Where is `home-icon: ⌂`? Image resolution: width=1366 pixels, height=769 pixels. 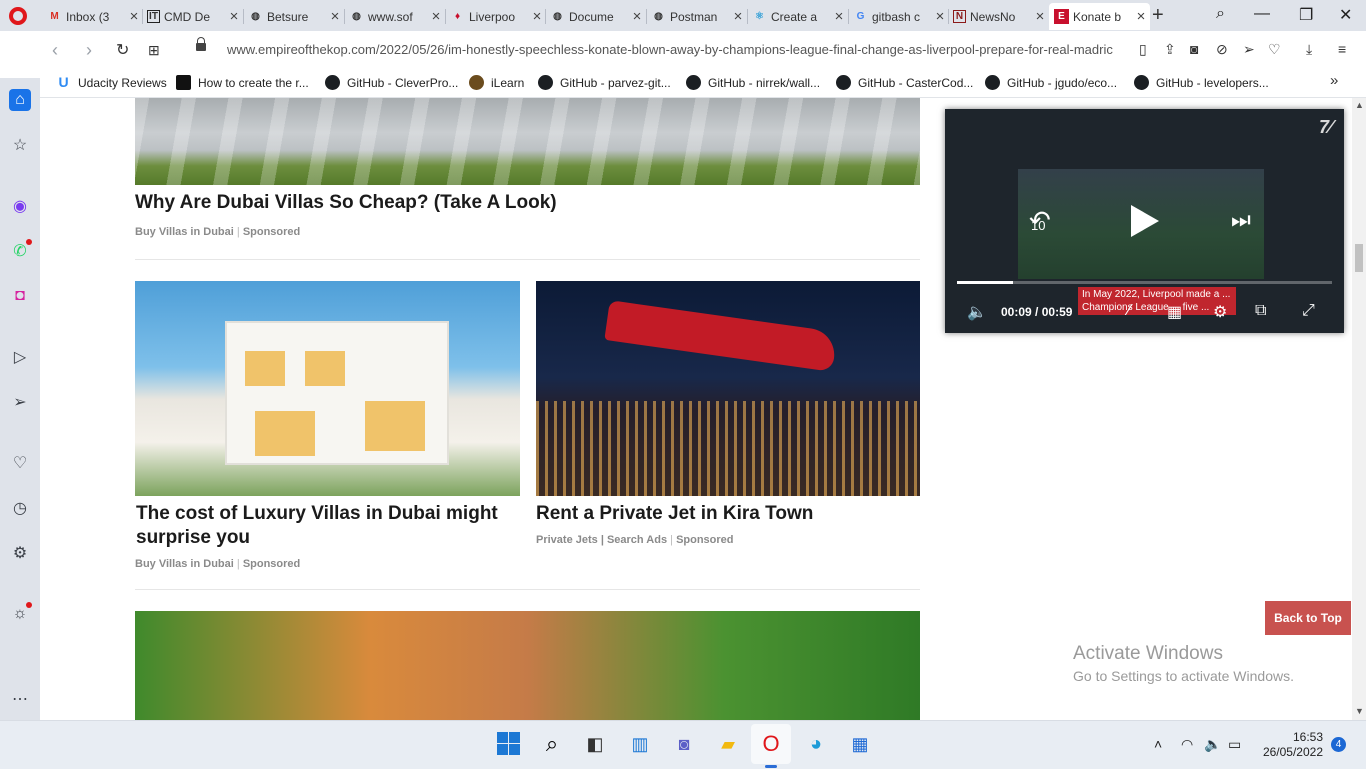 home-icon: ⌂ is located at coordinates (20, 100).